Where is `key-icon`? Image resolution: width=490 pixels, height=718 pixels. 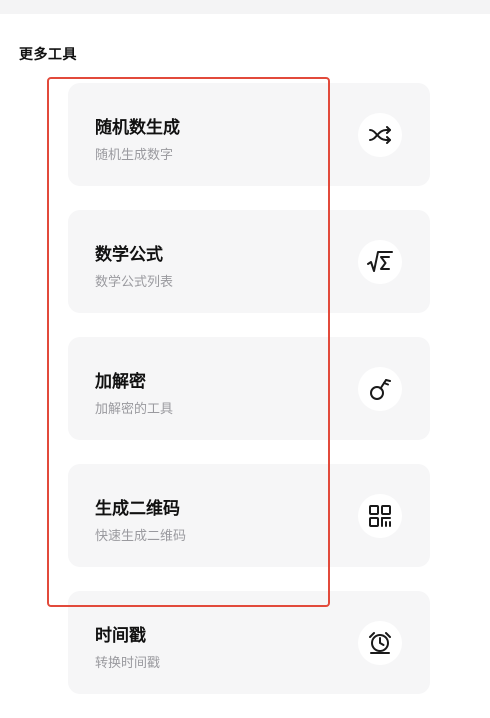 key-icon is located at coordinates (380, 389).